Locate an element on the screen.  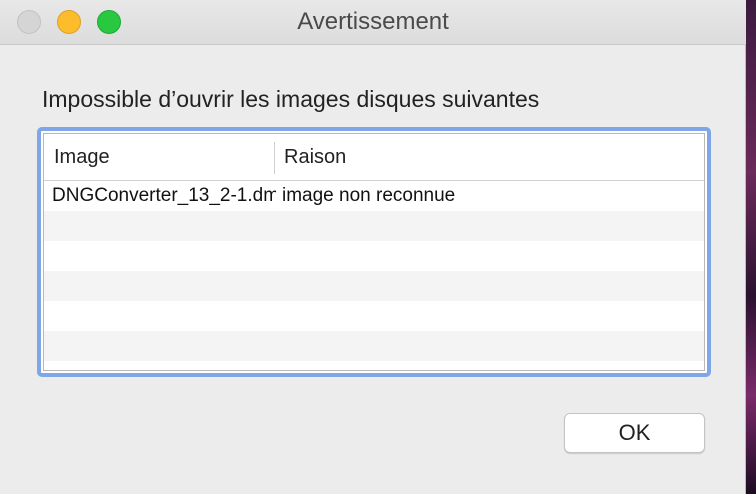
table-header: Image Raison is located at coordinates (374, 157).